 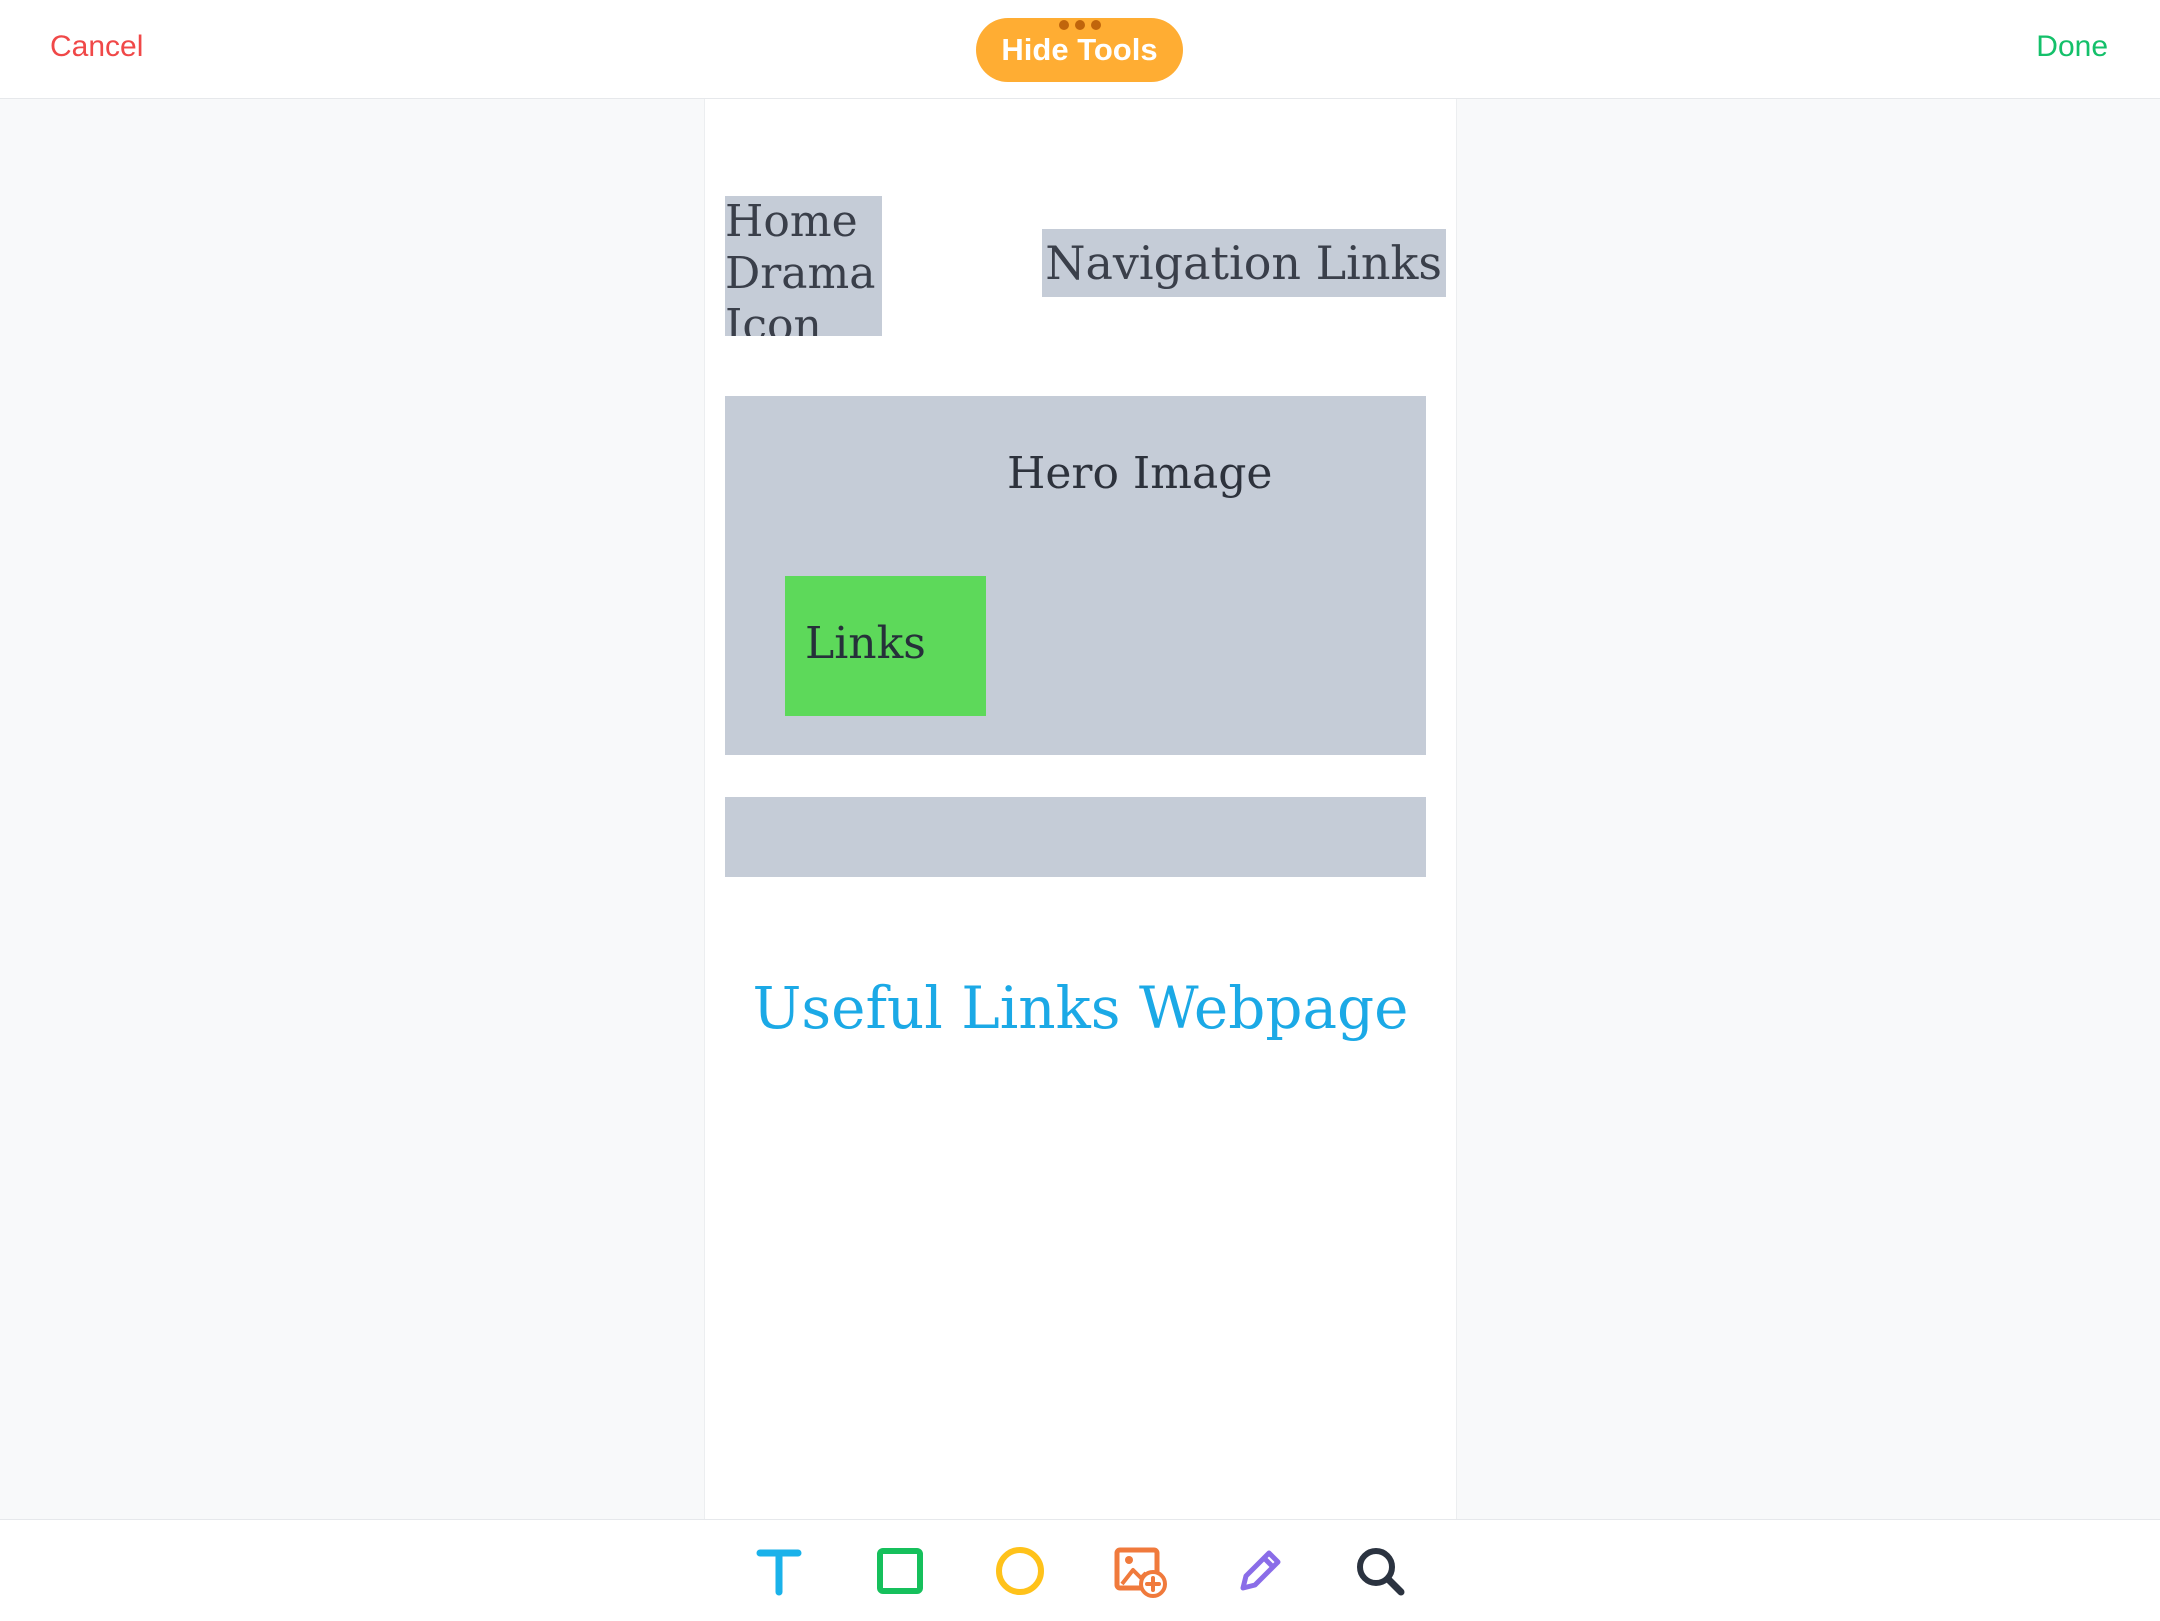 What do you see at coordinates (1080, 1008) in the screenshot?
I see `page-caption: Useful Links Webpage` at bounding box center [1080, 1008].